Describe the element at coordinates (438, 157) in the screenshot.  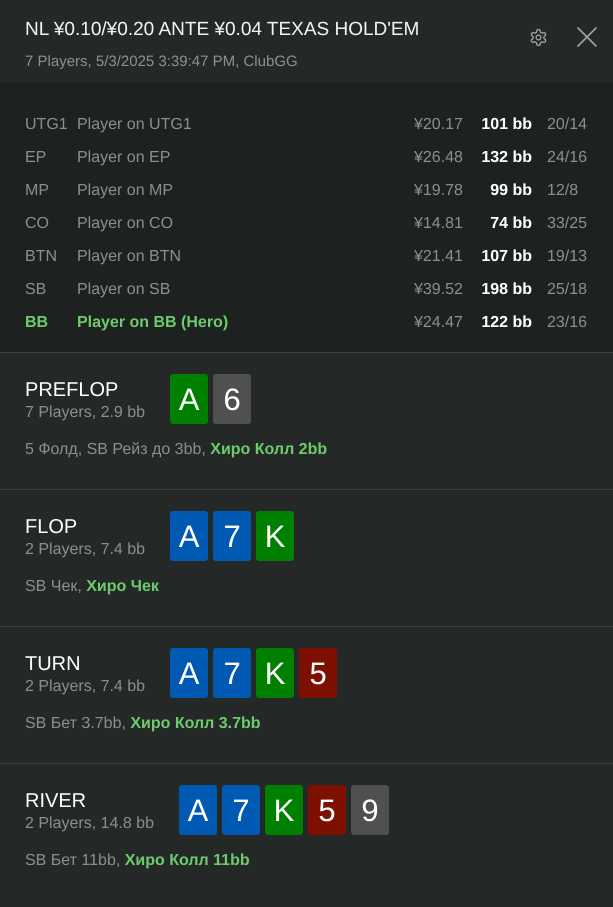
I see `stack-amount: ¥26.48` at that location.